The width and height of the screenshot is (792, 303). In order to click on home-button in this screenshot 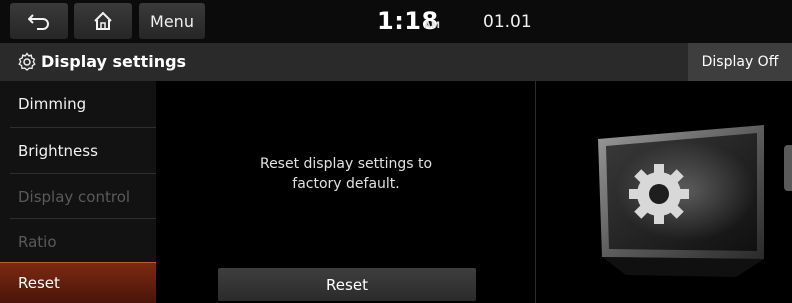, I will do `click(103, 21)`.